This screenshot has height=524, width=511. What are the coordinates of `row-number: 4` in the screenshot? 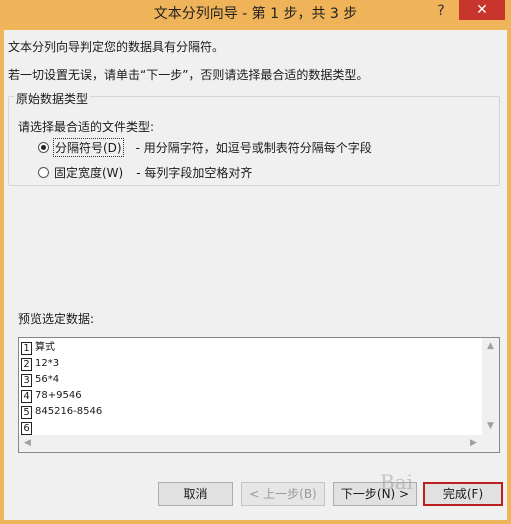 It's located at (26, 396).